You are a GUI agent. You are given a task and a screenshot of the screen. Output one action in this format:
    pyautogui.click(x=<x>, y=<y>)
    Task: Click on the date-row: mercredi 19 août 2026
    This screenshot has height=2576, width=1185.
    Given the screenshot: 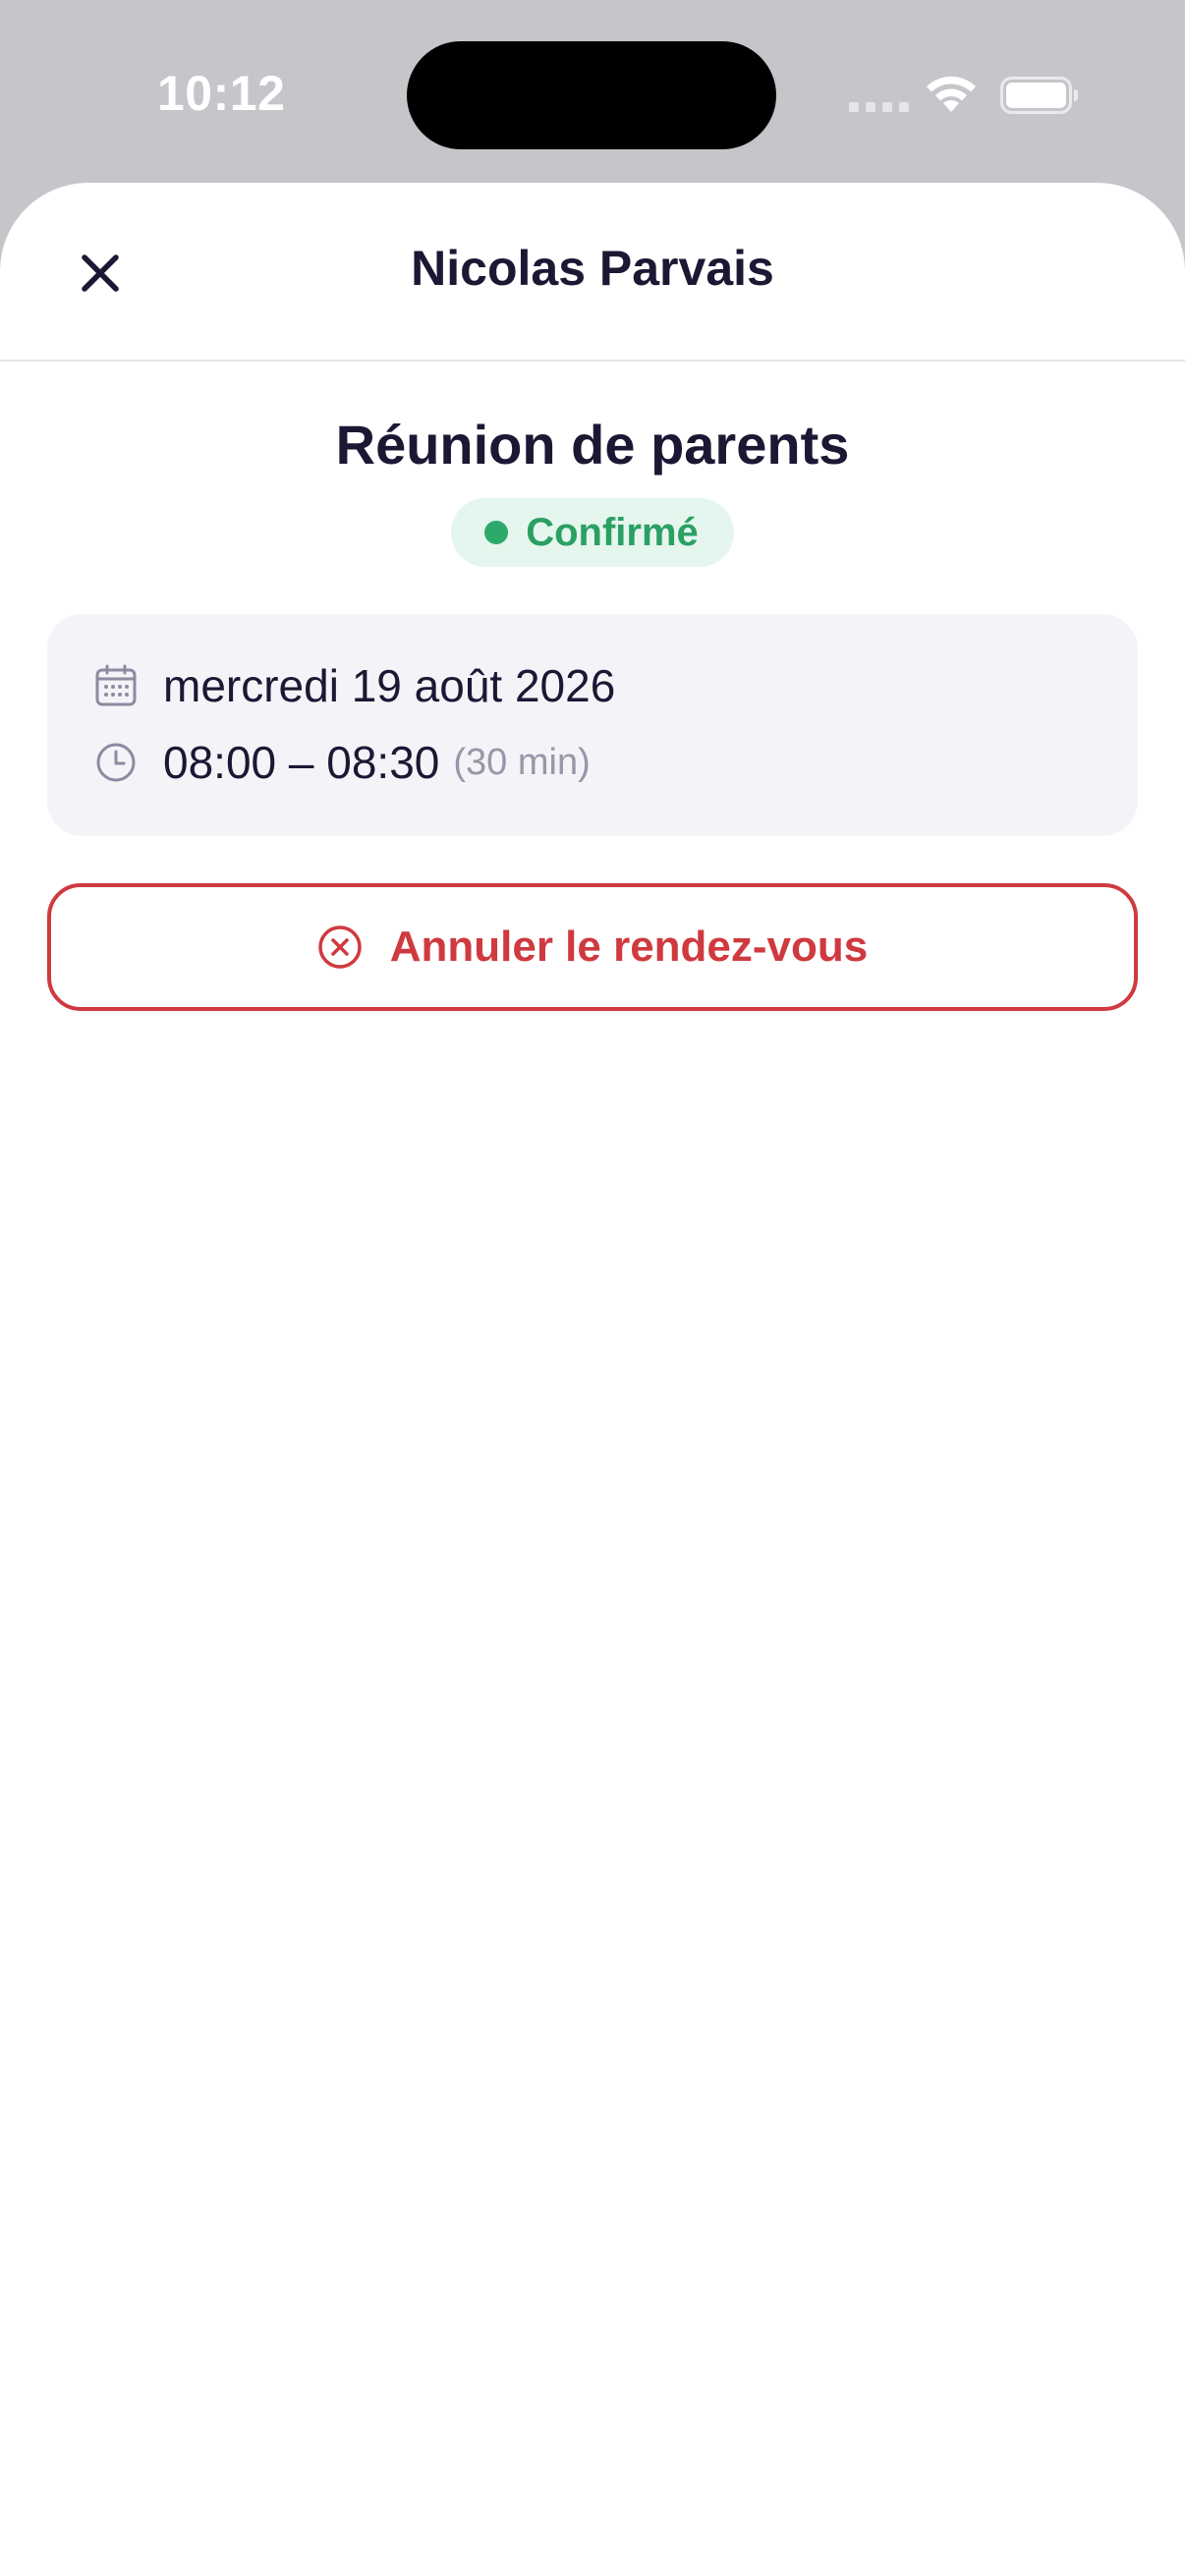 What is the action you would take?
    pyautogui.click(x=354, y=685)
    